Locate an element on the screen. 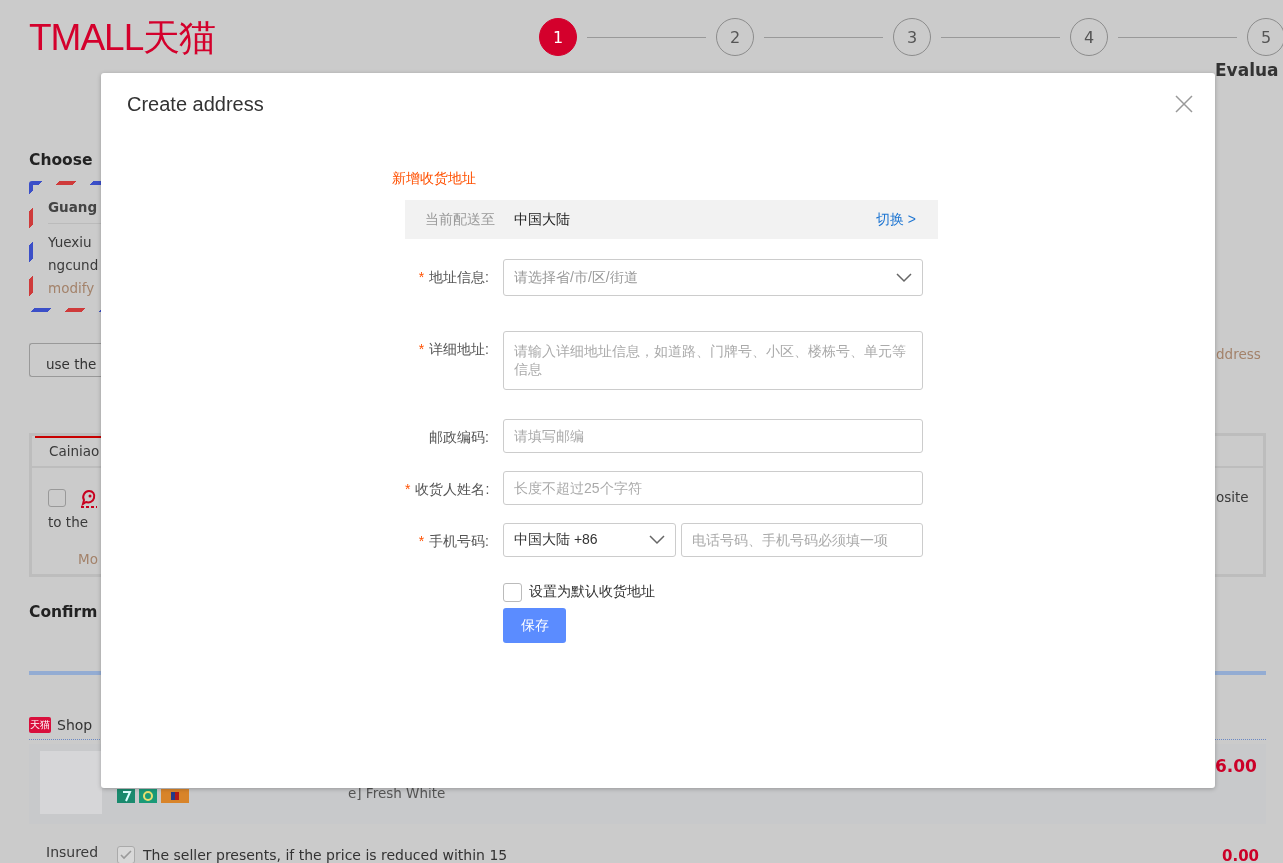 Image resolution: width=1283 pixels, height=863 pixels. logo: TMALL天猫 is located at coordinates (141, 38).